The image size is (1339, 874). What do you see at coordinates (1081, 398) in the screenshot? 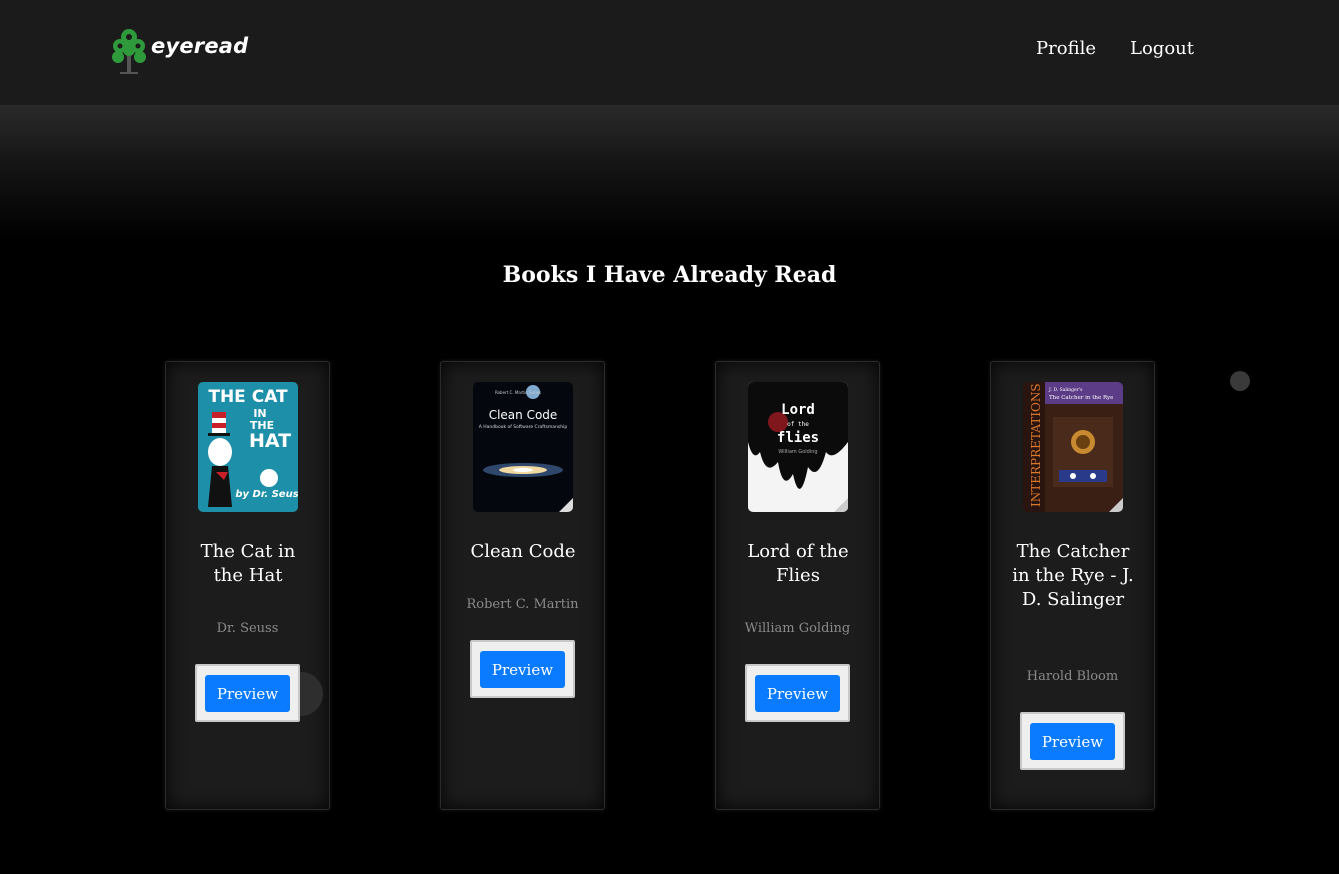
I see `cover-text: The Catcher in the Rye` at bounding box center [1081, 398].